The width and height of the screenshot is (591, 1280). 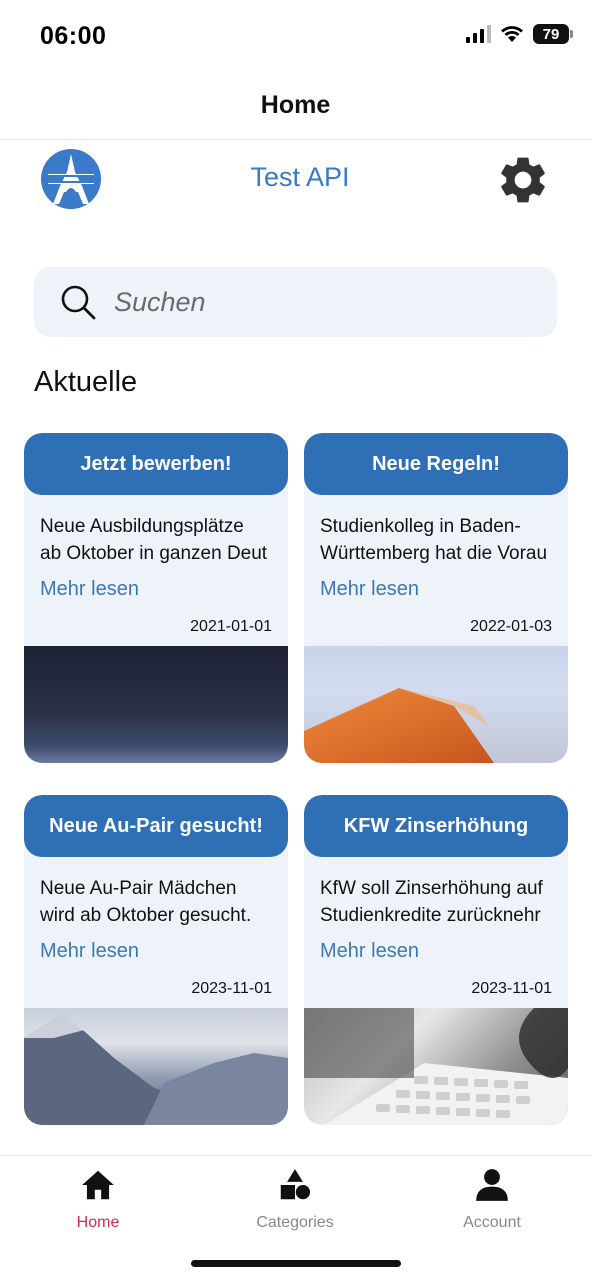 I want to click on search-icon, so click(x=78, y=302).